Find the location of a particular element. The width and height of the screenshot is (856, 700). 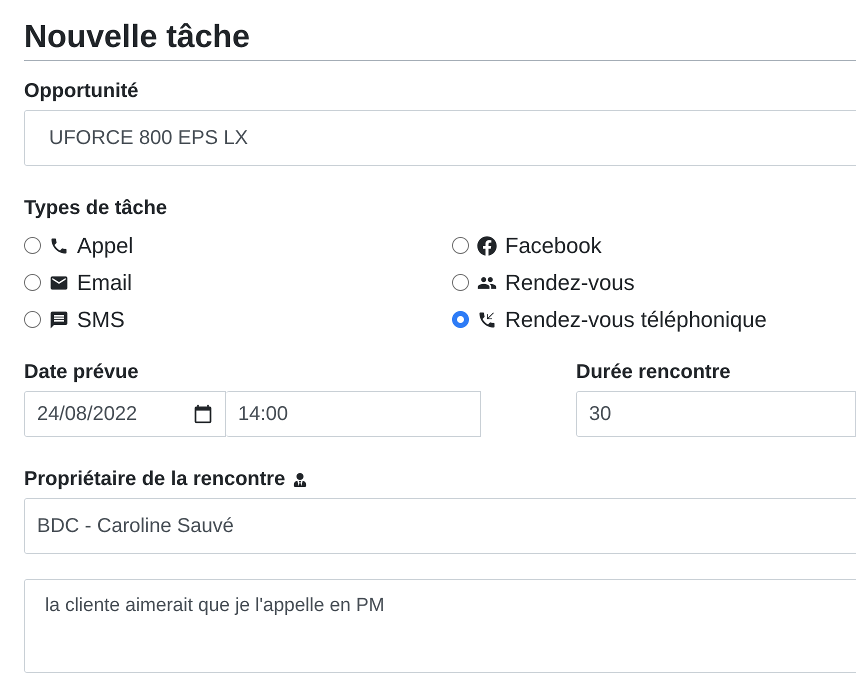

opportunity-field: UFORCE 800 EPS LX is located at coordinates (440, 138).